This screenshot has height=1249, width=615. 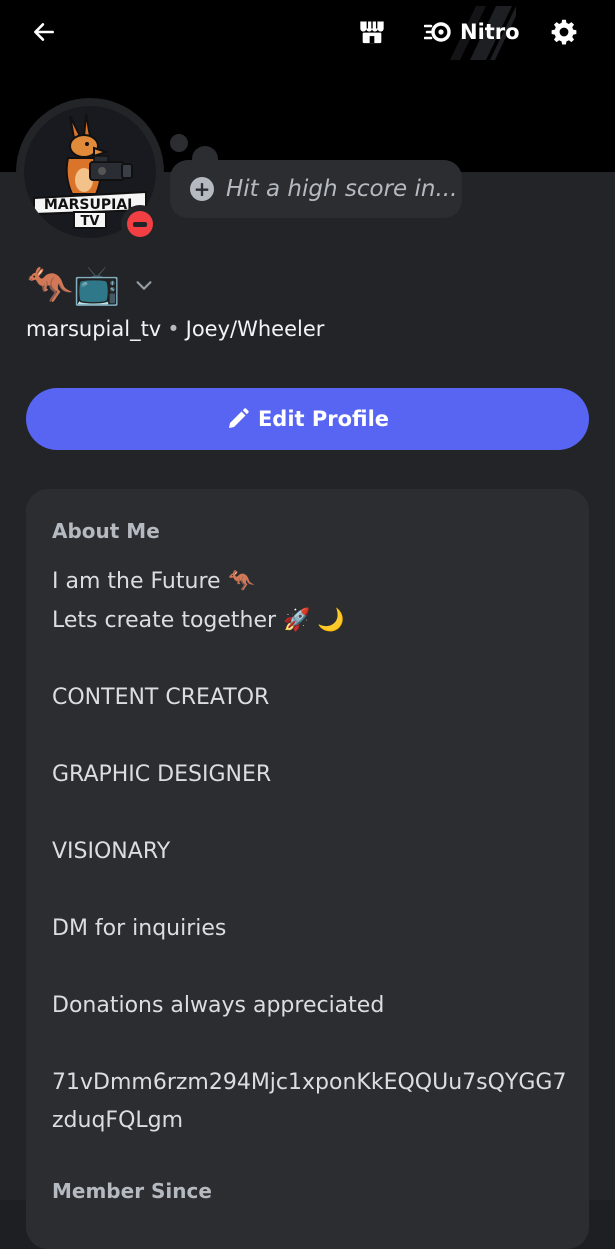 I want to click on gear-icon, so click(x=564, y=32).